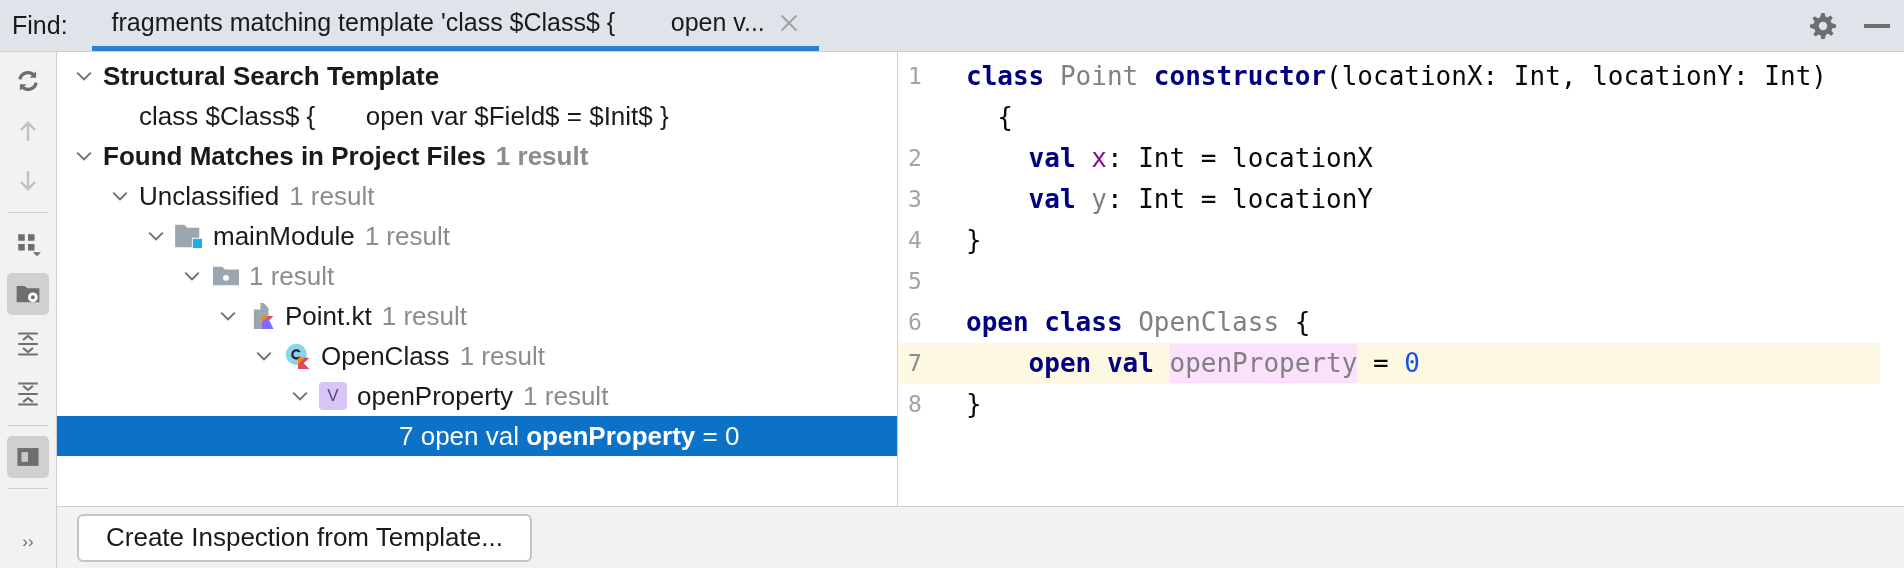 This screenshot has height=568, width=1904. I want to click on code-keyword: constructor, so click(1240, 76).